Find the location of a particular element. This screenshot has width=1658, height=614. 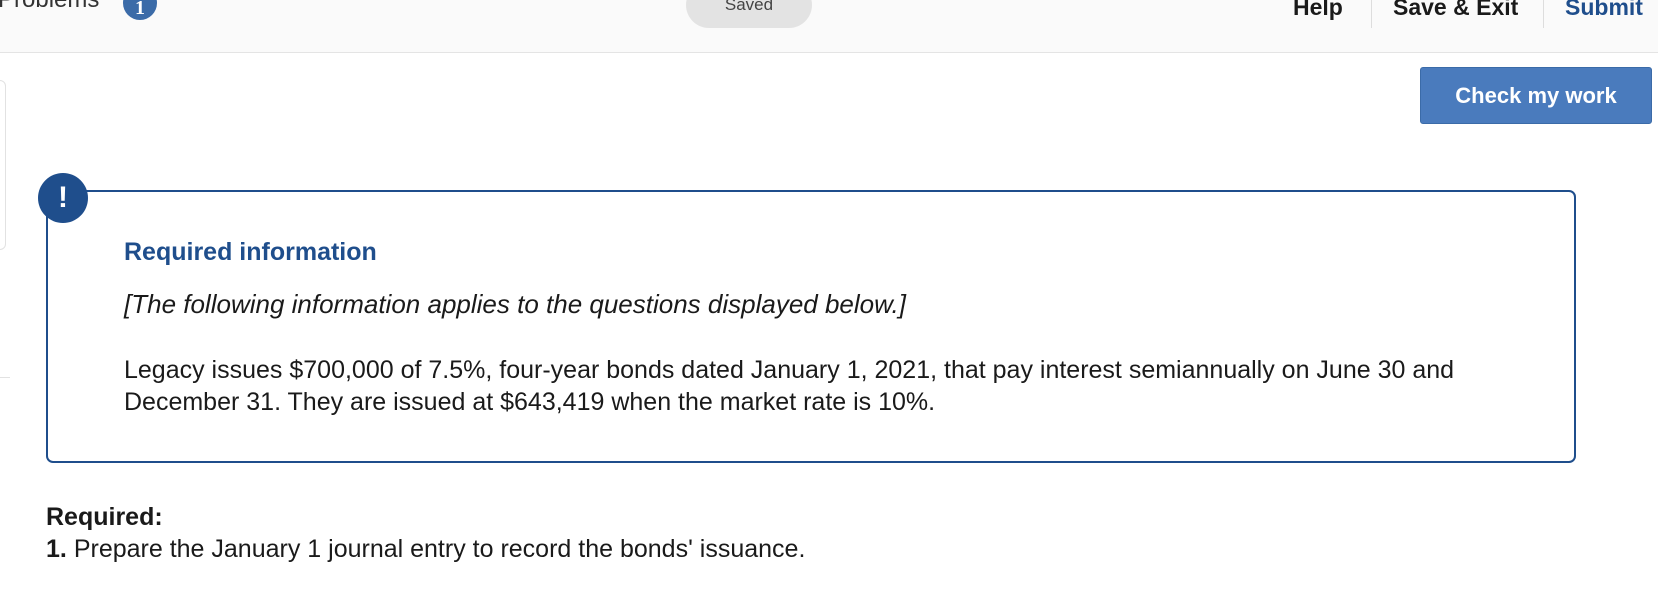

required-item-number: 1. is located at coordinates (56, 549).